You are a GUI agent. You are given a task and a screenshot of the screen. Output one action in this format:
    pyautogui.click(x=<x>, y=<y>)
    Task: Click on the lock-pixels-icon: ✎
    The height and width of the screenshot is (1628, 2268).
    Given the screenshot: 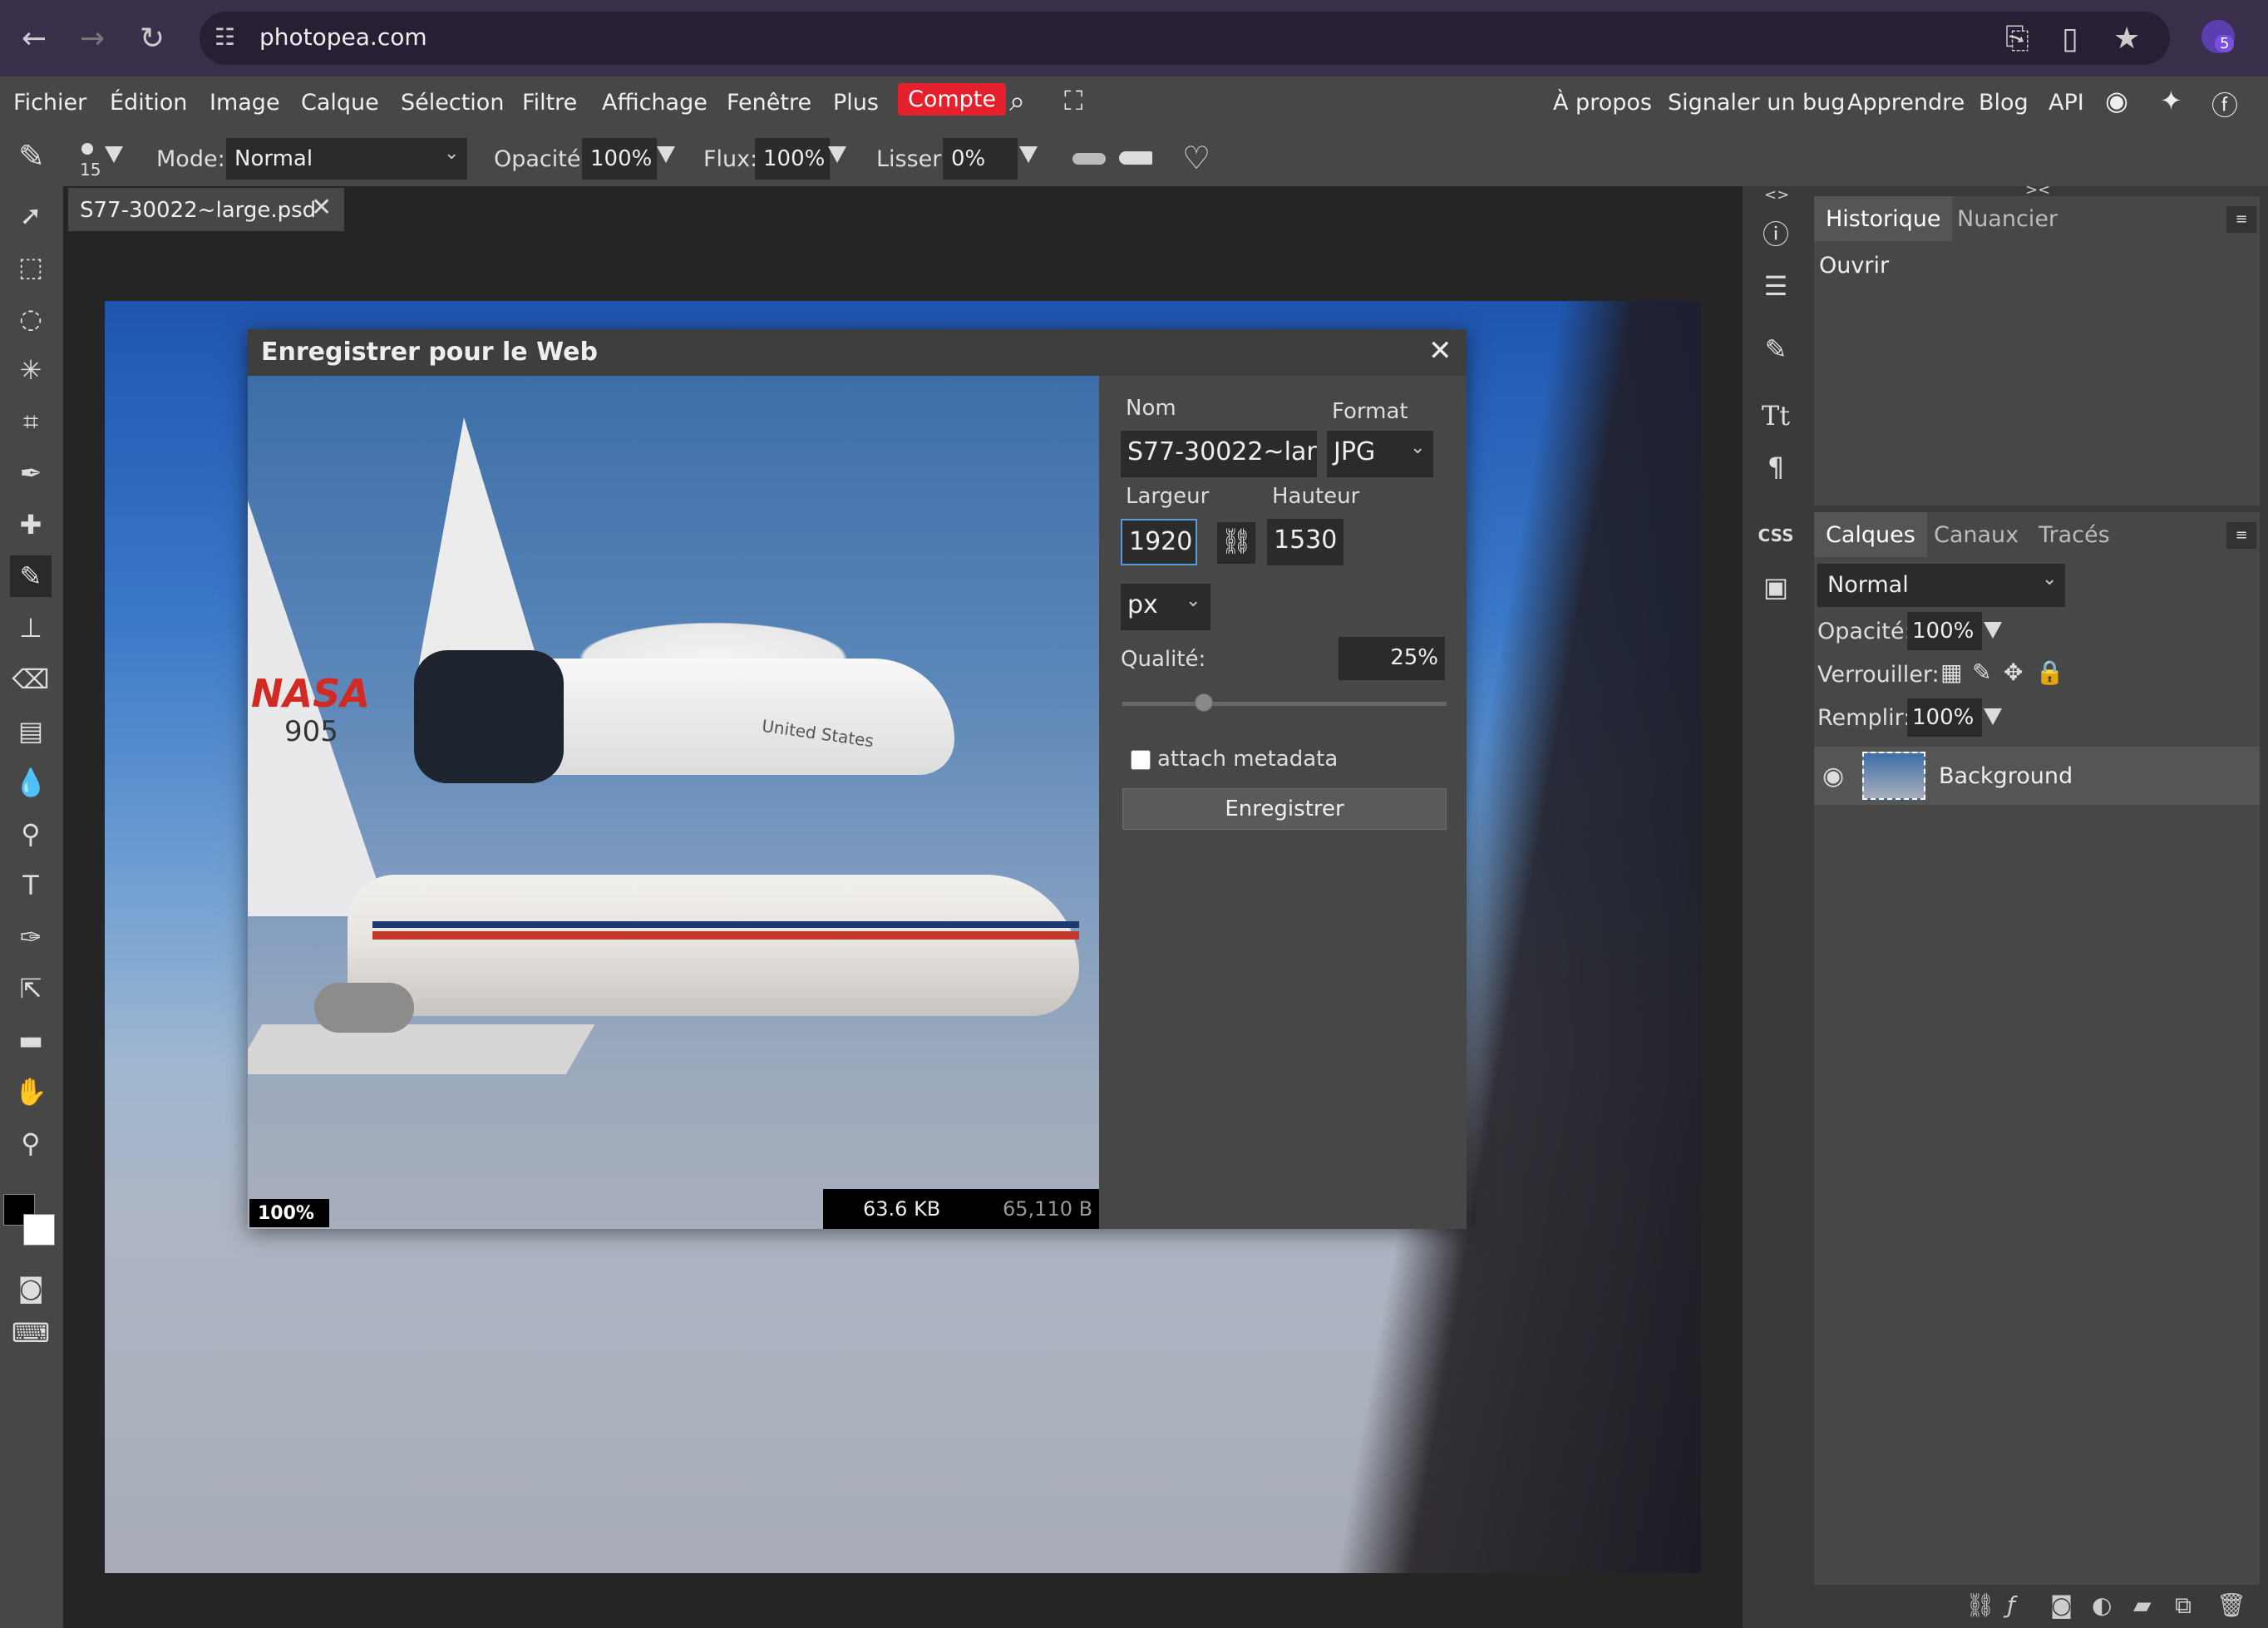 What is the action you would take?
    pyautogui.click(x=1982, y=672)
    